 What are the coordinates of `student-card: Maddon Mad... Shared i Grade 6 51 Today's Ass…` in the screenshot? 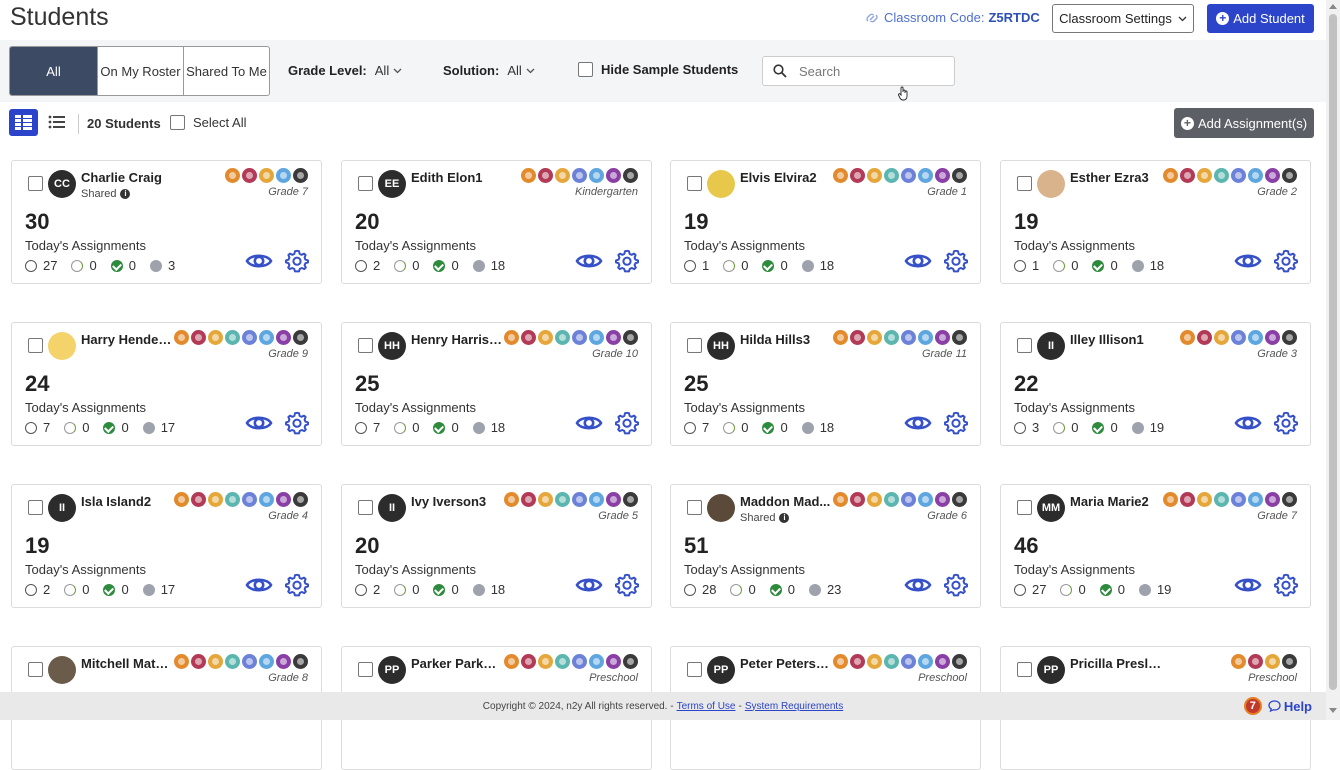 It's located at (825, 546).